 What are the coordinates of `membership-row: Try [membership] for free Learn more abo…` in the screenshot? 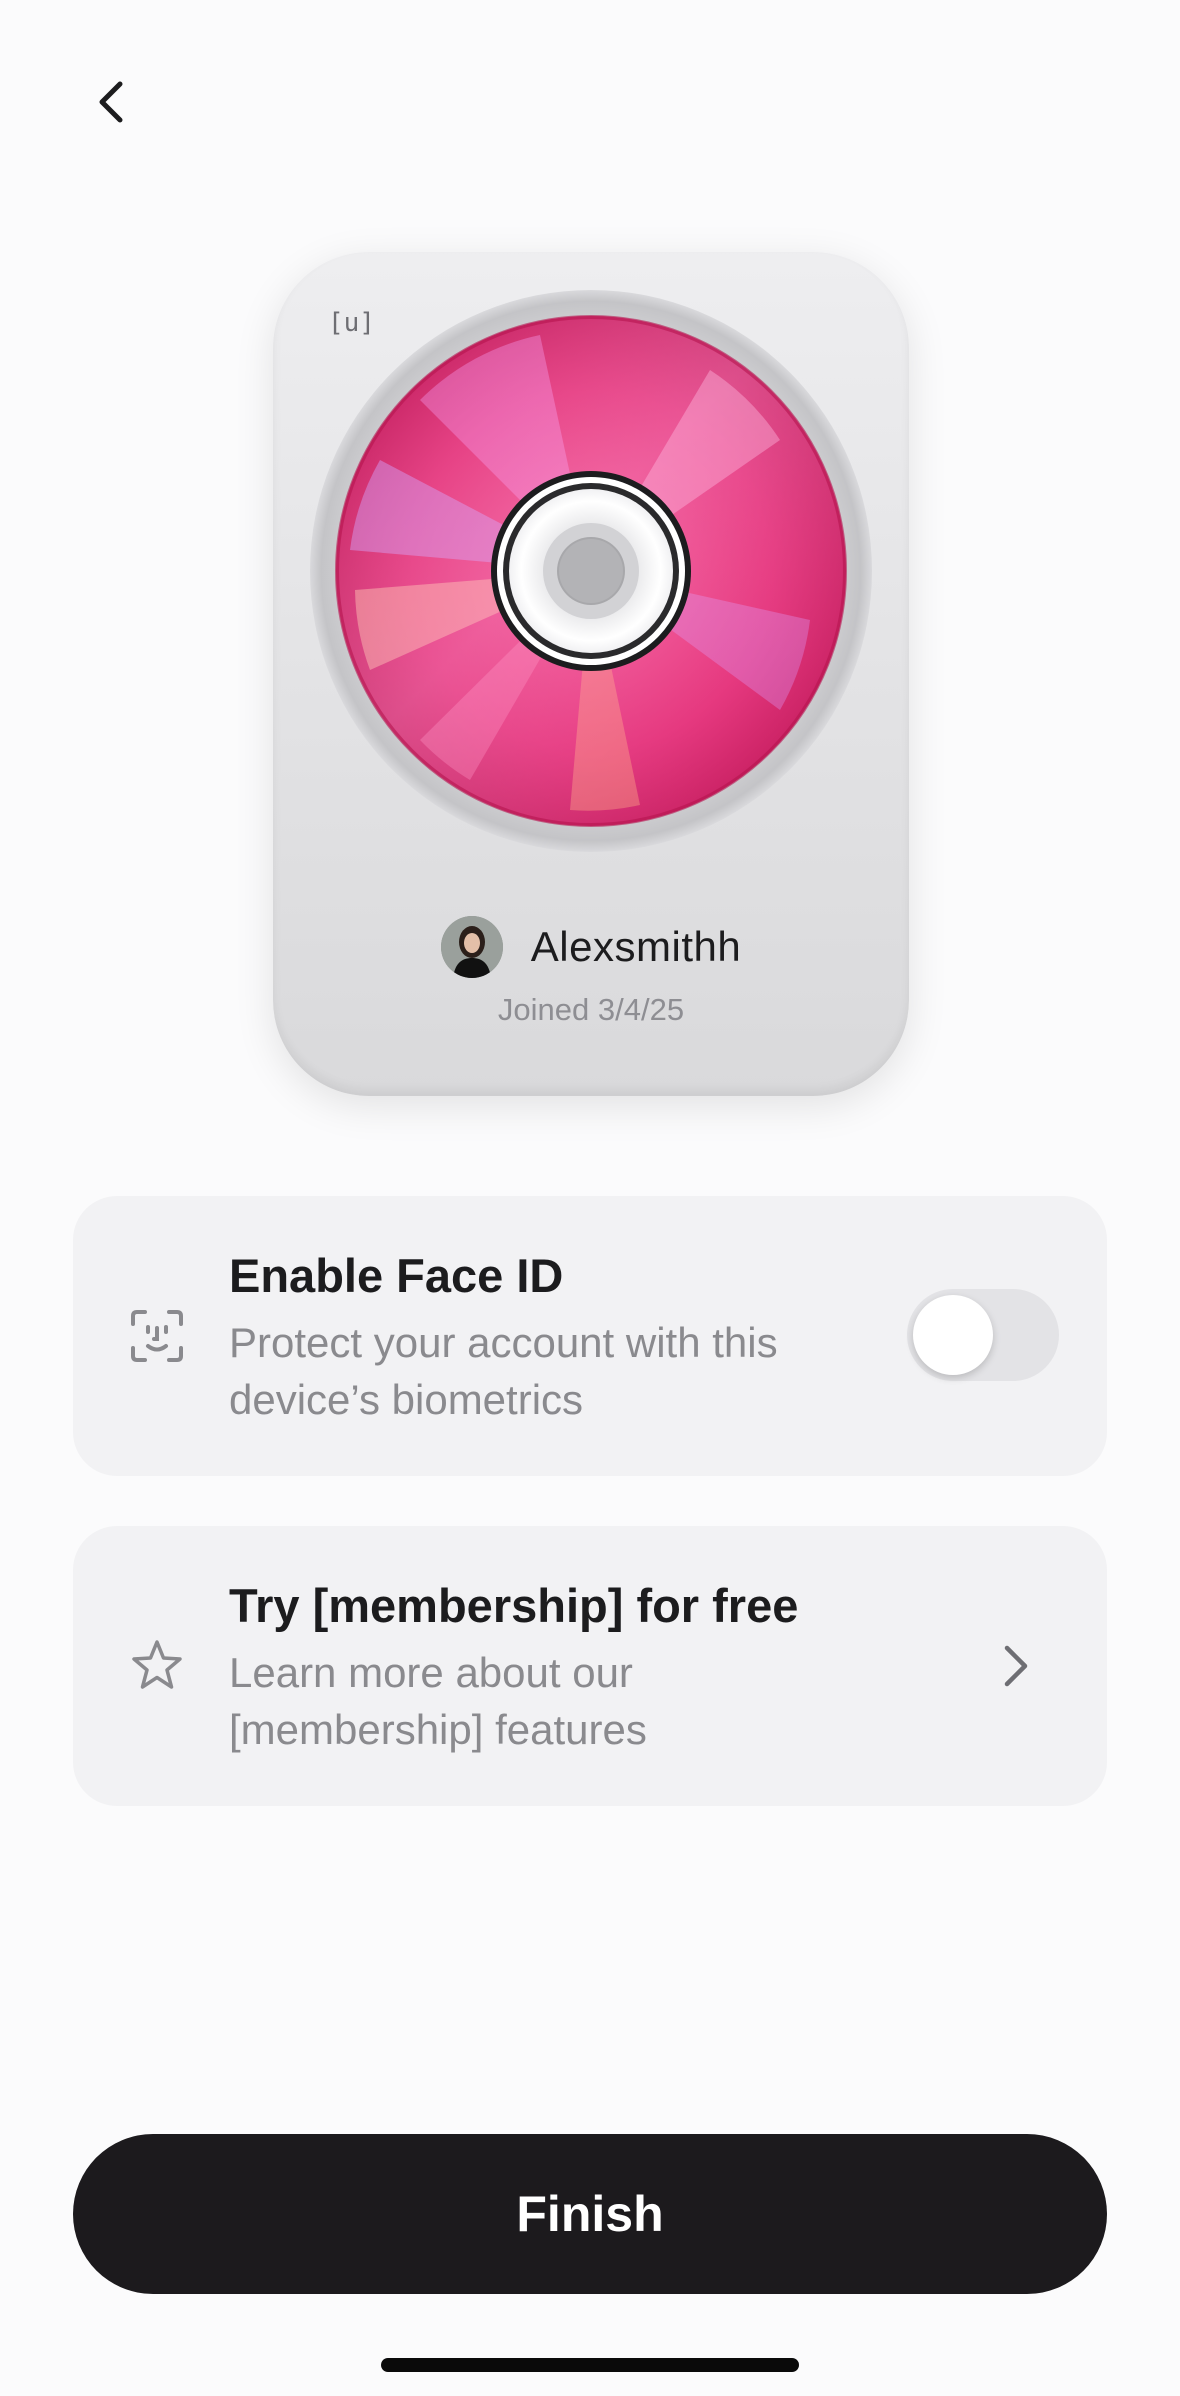 It's located at (590, 1666).